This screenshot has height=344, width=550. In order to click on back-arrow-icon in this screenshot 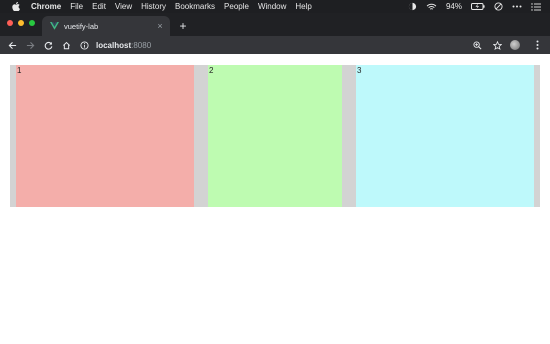, I will do `click(12, 45)`.